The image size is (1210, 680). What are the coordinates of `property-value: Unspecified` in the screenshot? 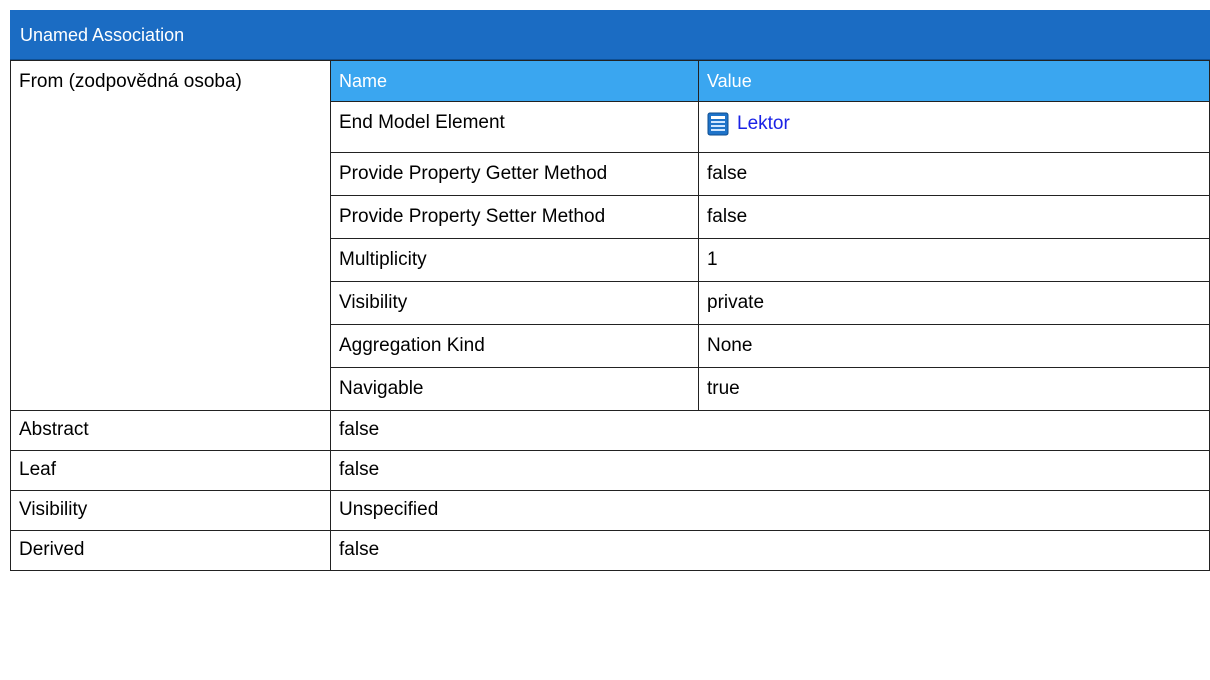 It's located at (770, 510).